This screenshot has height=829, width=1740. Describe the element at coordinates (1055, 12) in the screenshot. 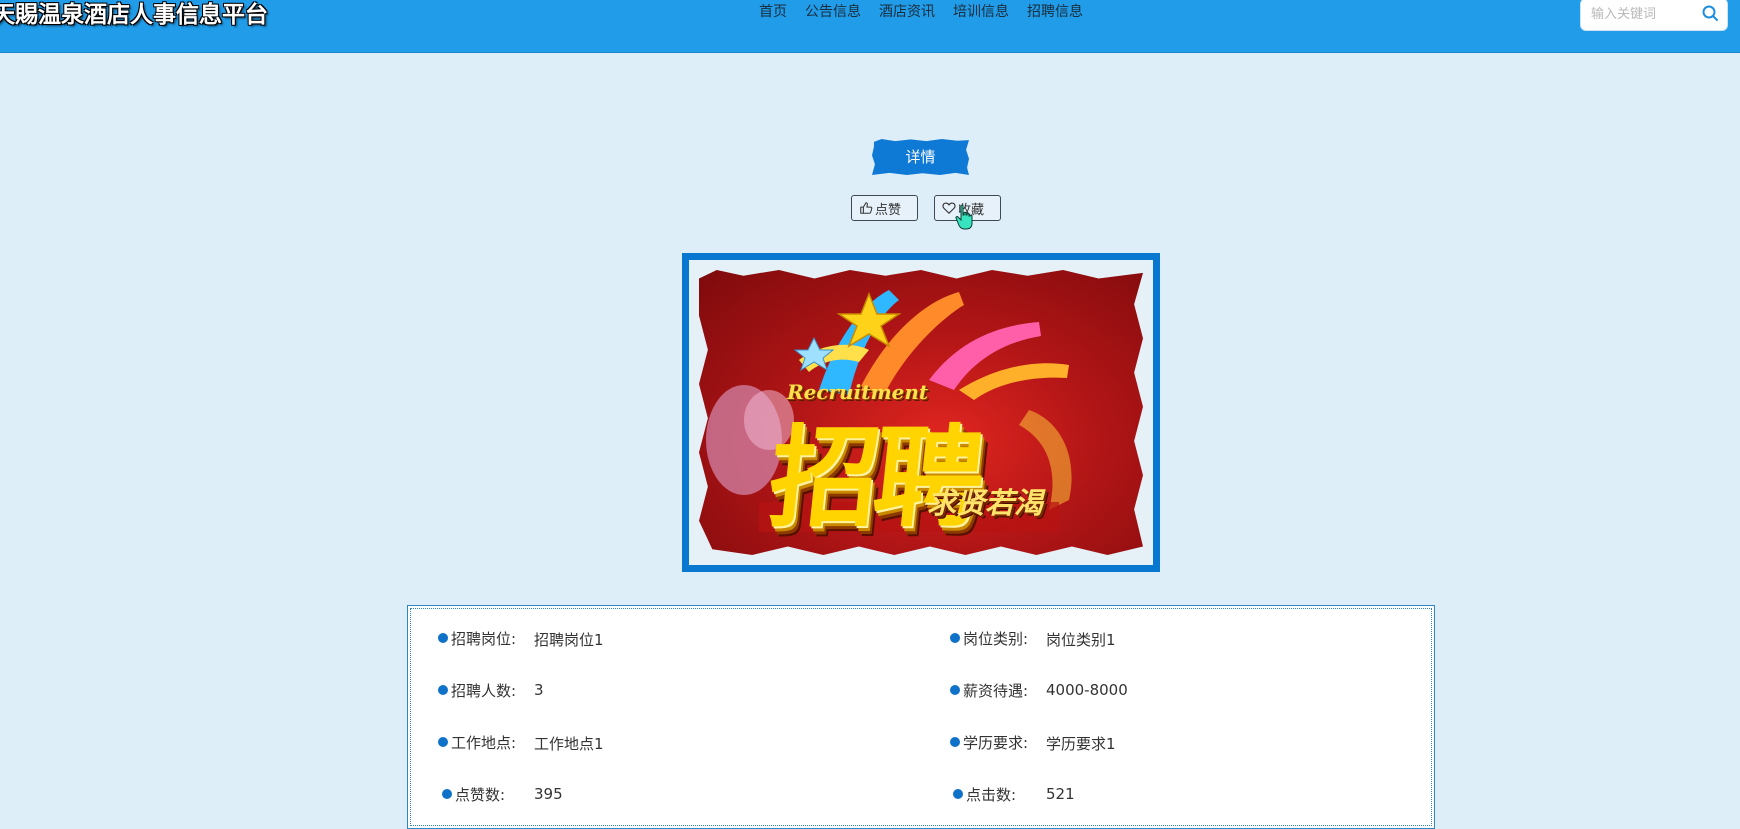

I see `nav-item-recruitment: 招聘信息` at that location.